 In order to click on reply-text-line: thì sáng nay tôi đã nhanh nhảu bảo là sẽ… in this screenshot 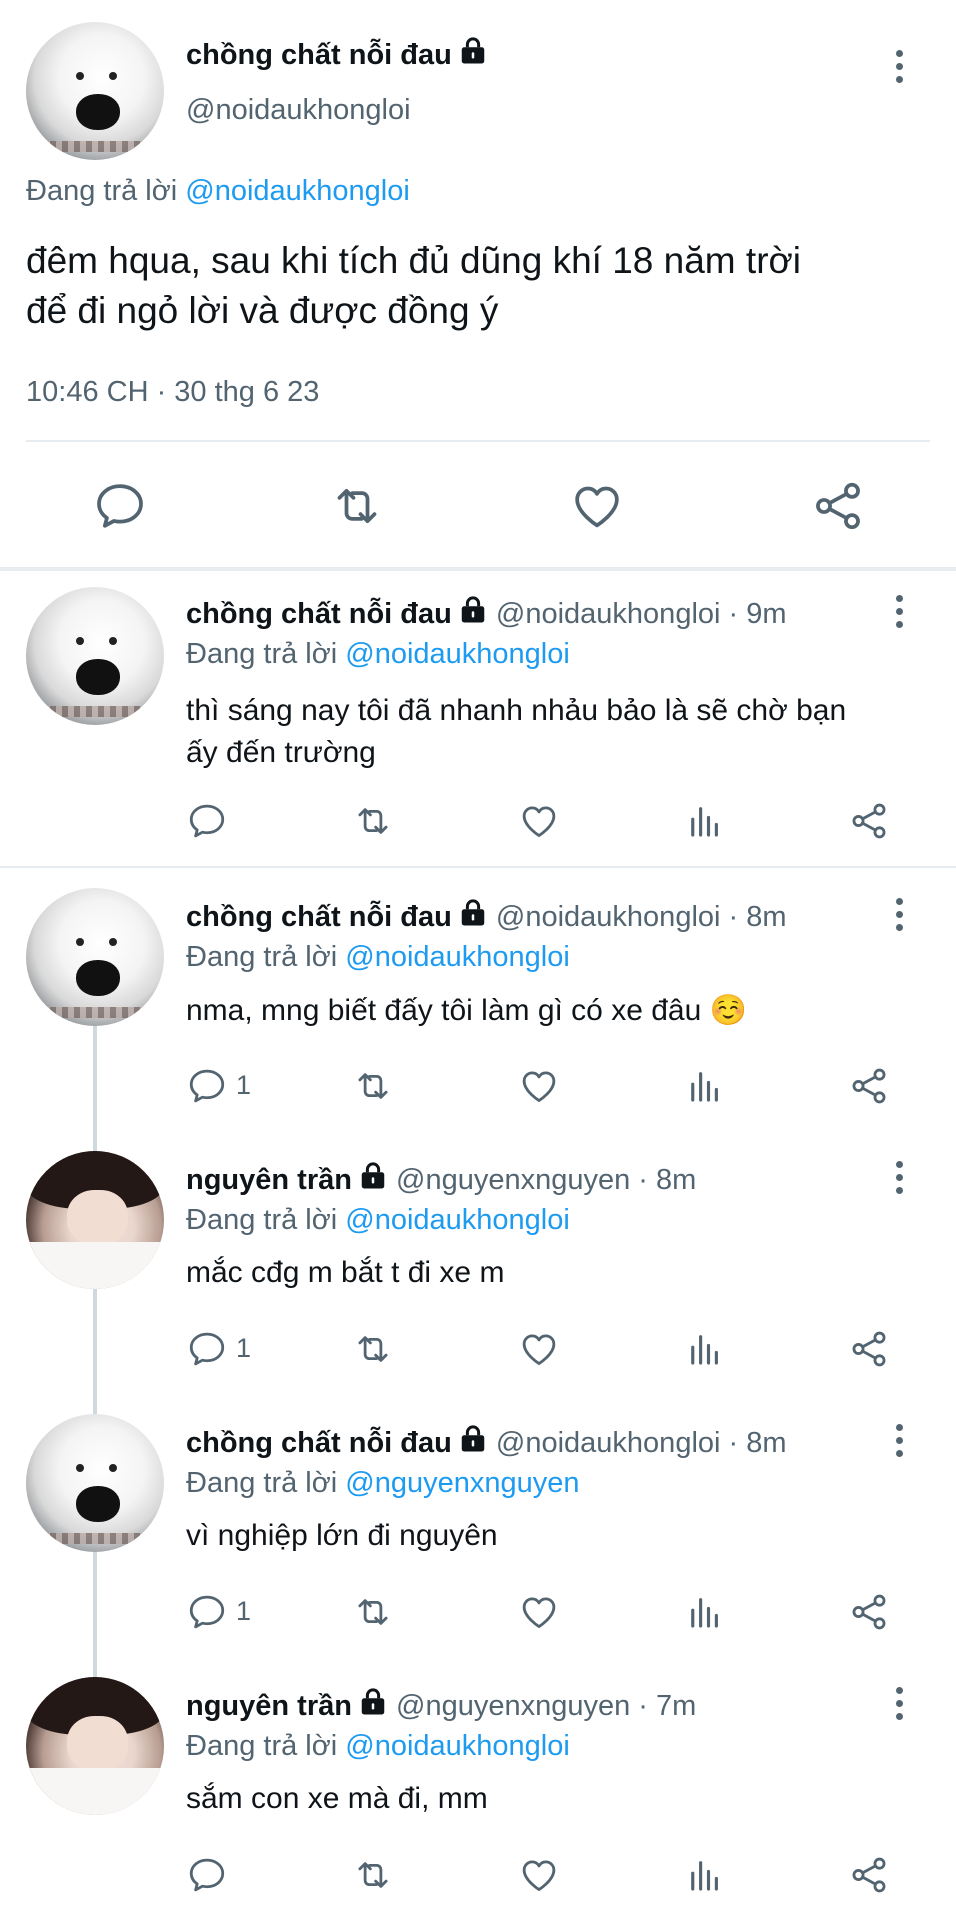, I will do `click(516, 710)`.